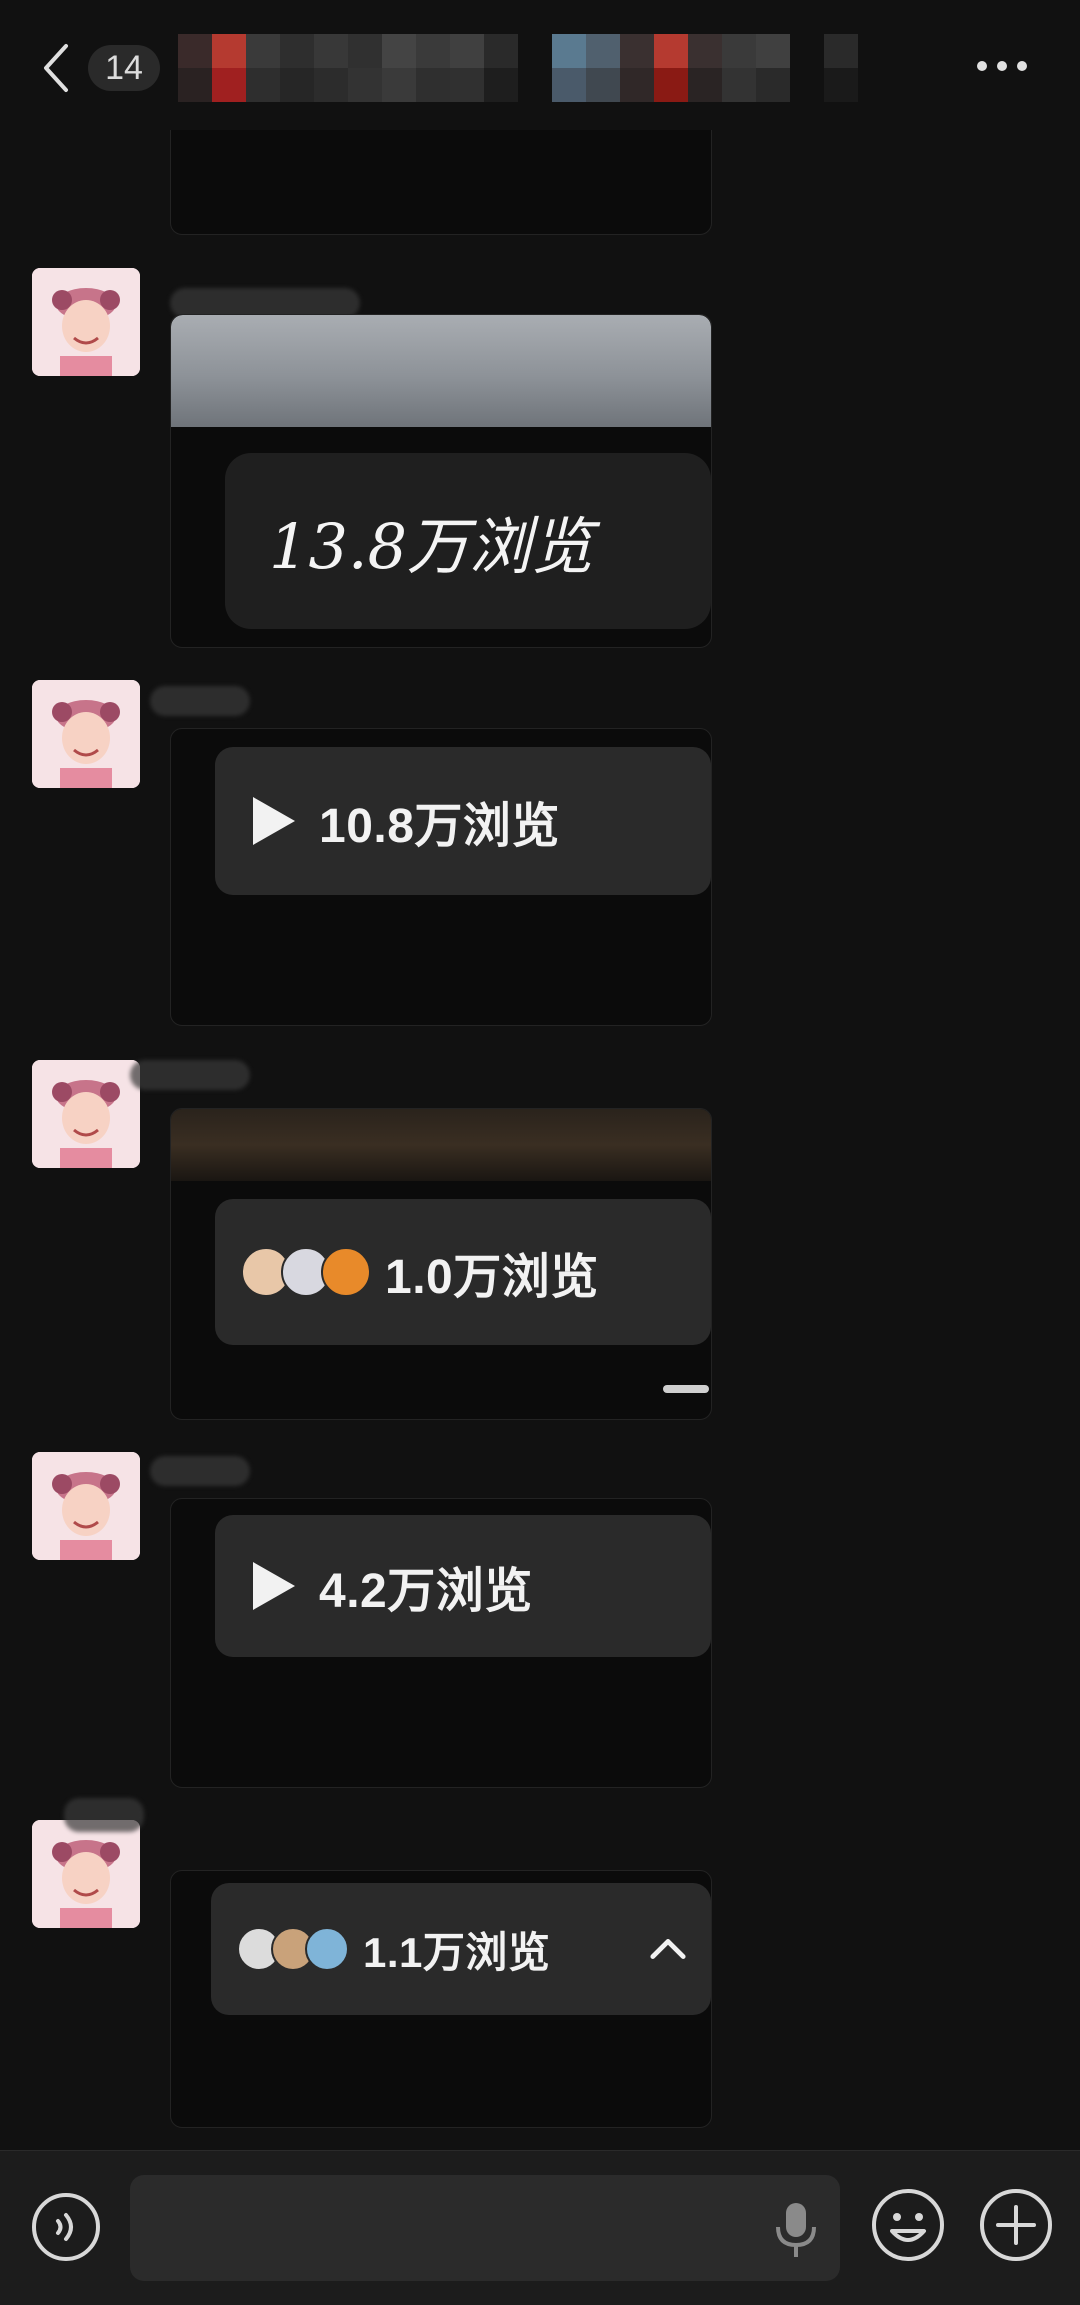  I want to click on post-card: 13.8万浏览, so click(441, 481).